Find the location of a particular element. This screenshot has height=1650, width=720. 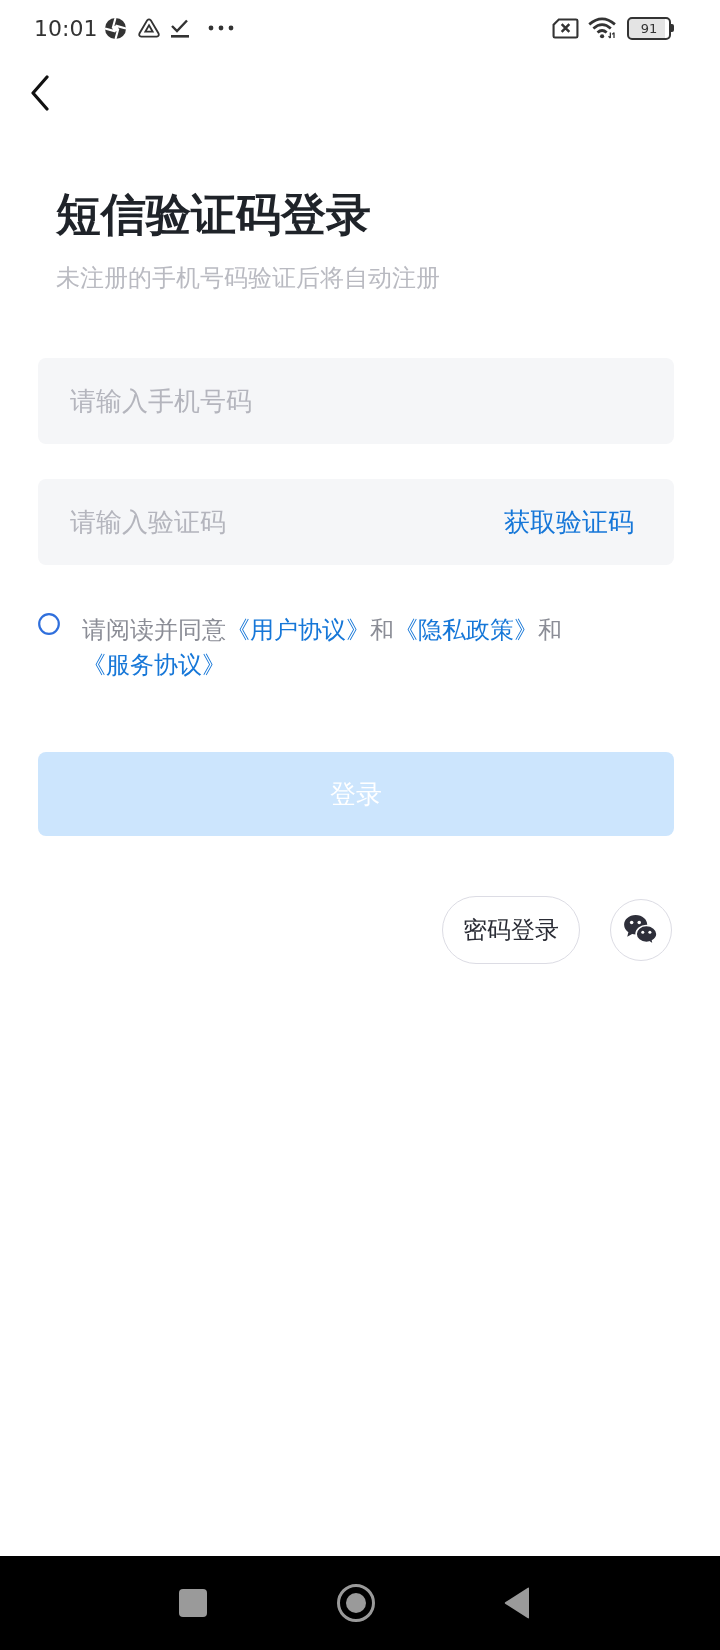

get-code-button: 获取验证码 is located at coordinates (569, 522).